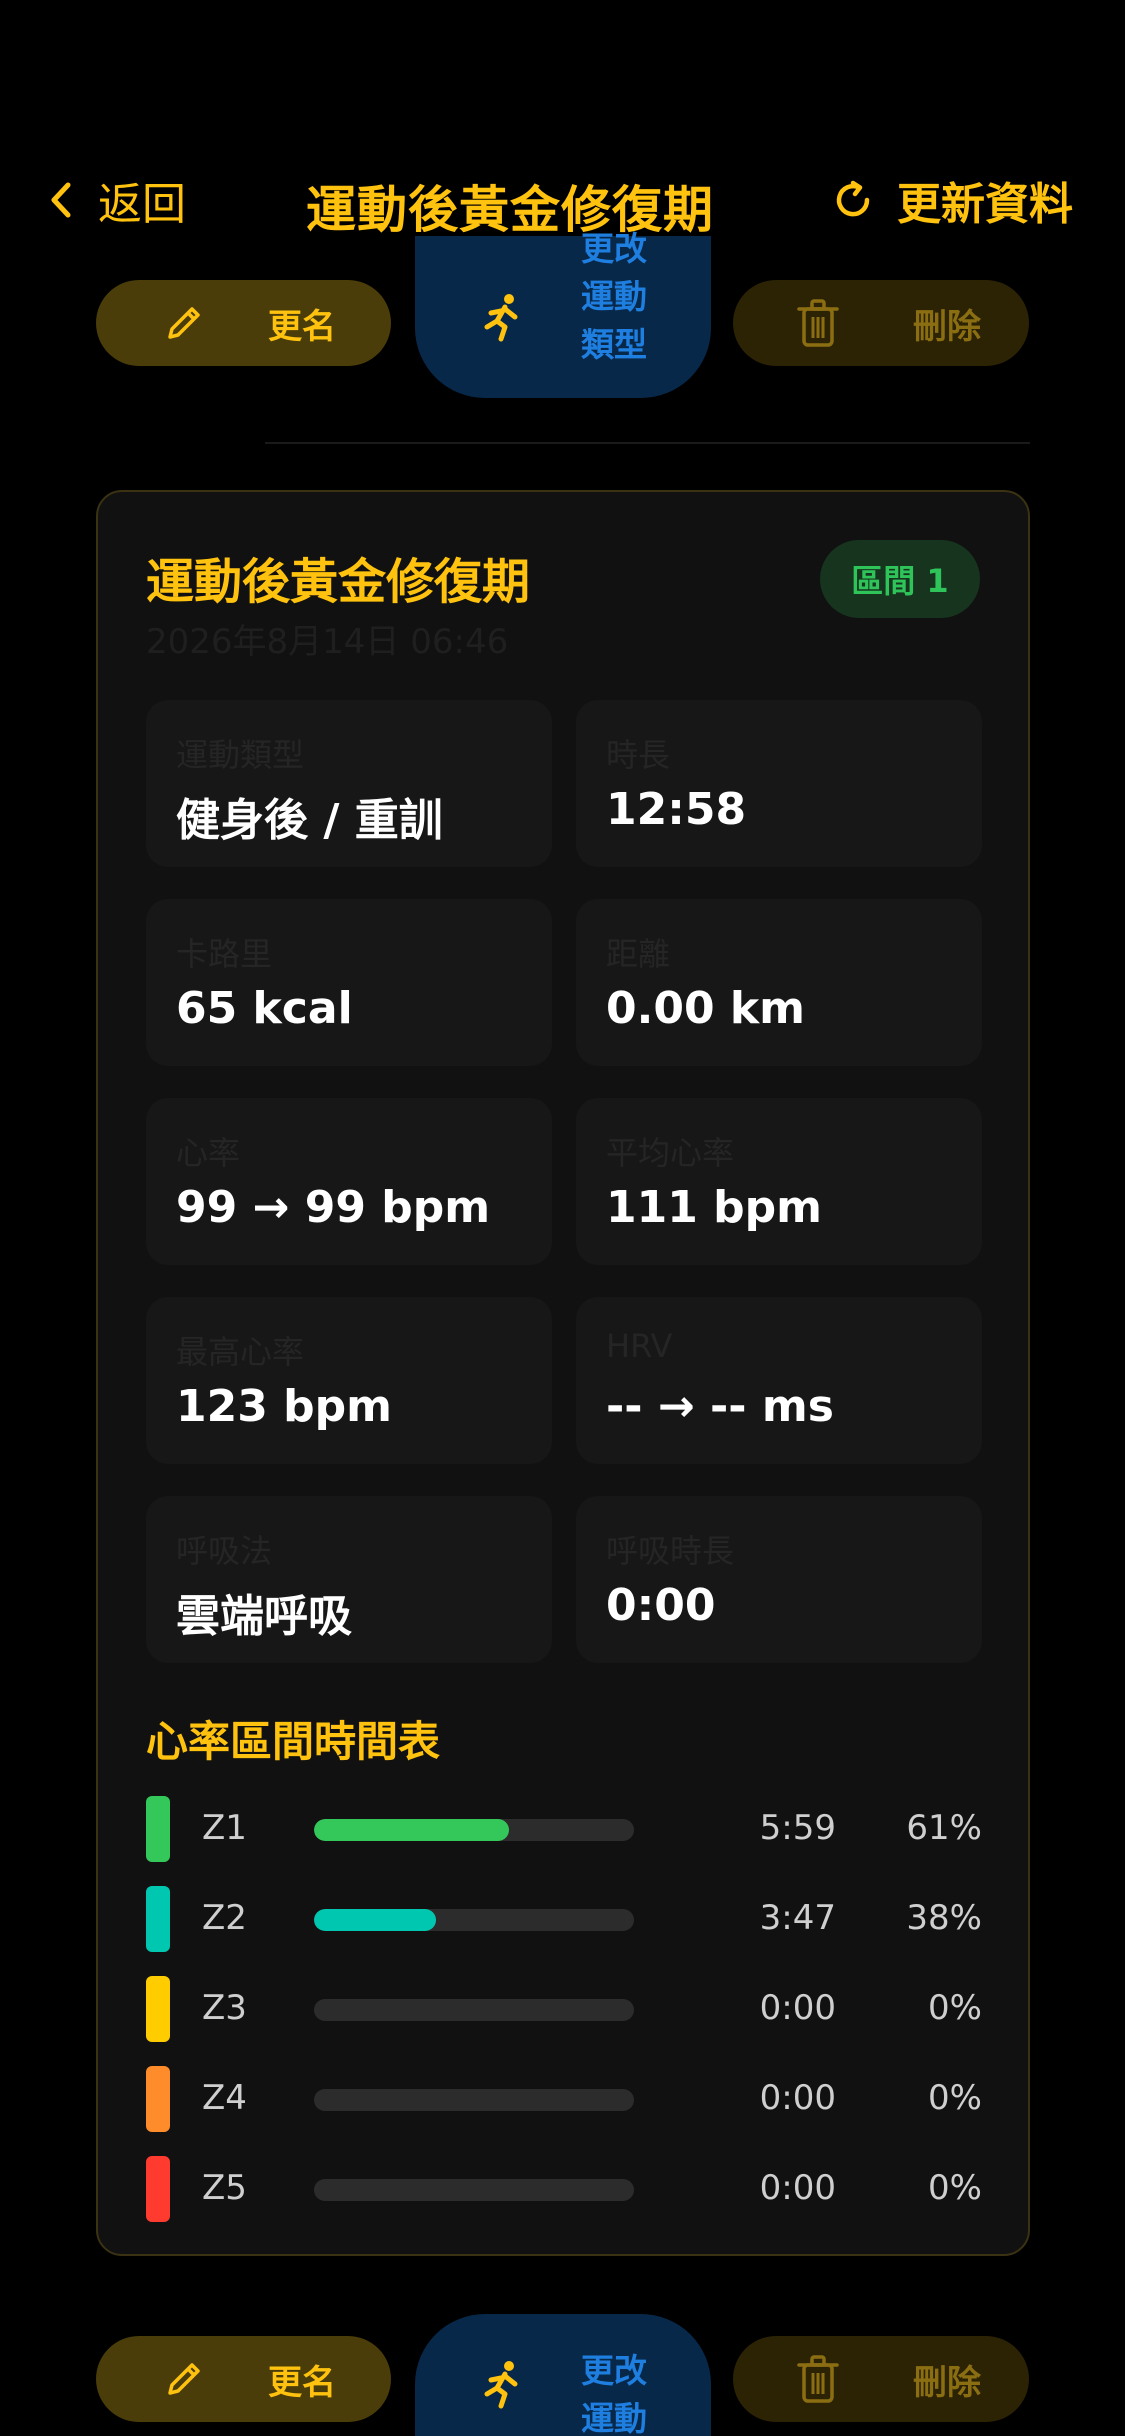 This screenshot has width=1125, height=2436. I want to click on zone-name: Z3, so click(224, 2008).